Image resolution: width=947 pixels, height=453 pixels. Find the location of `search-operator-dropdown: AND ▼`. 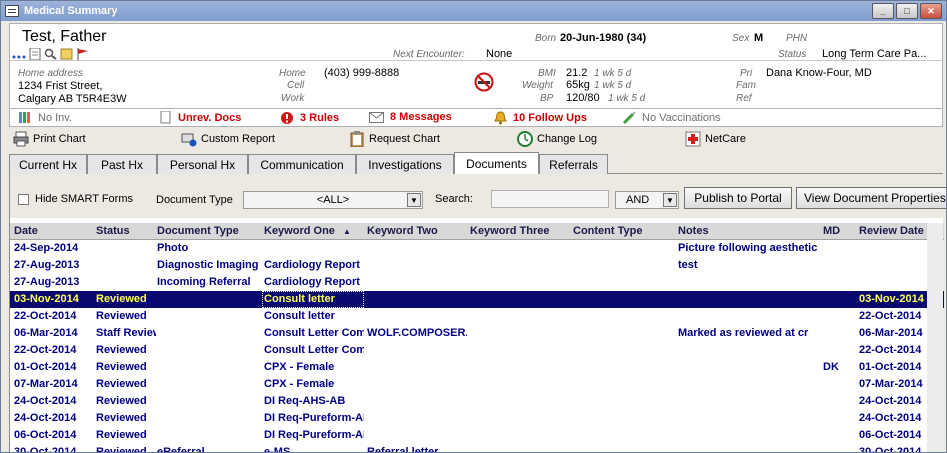

search-operator-dropdown: AND ▼ is located at coordinates (647, 200).